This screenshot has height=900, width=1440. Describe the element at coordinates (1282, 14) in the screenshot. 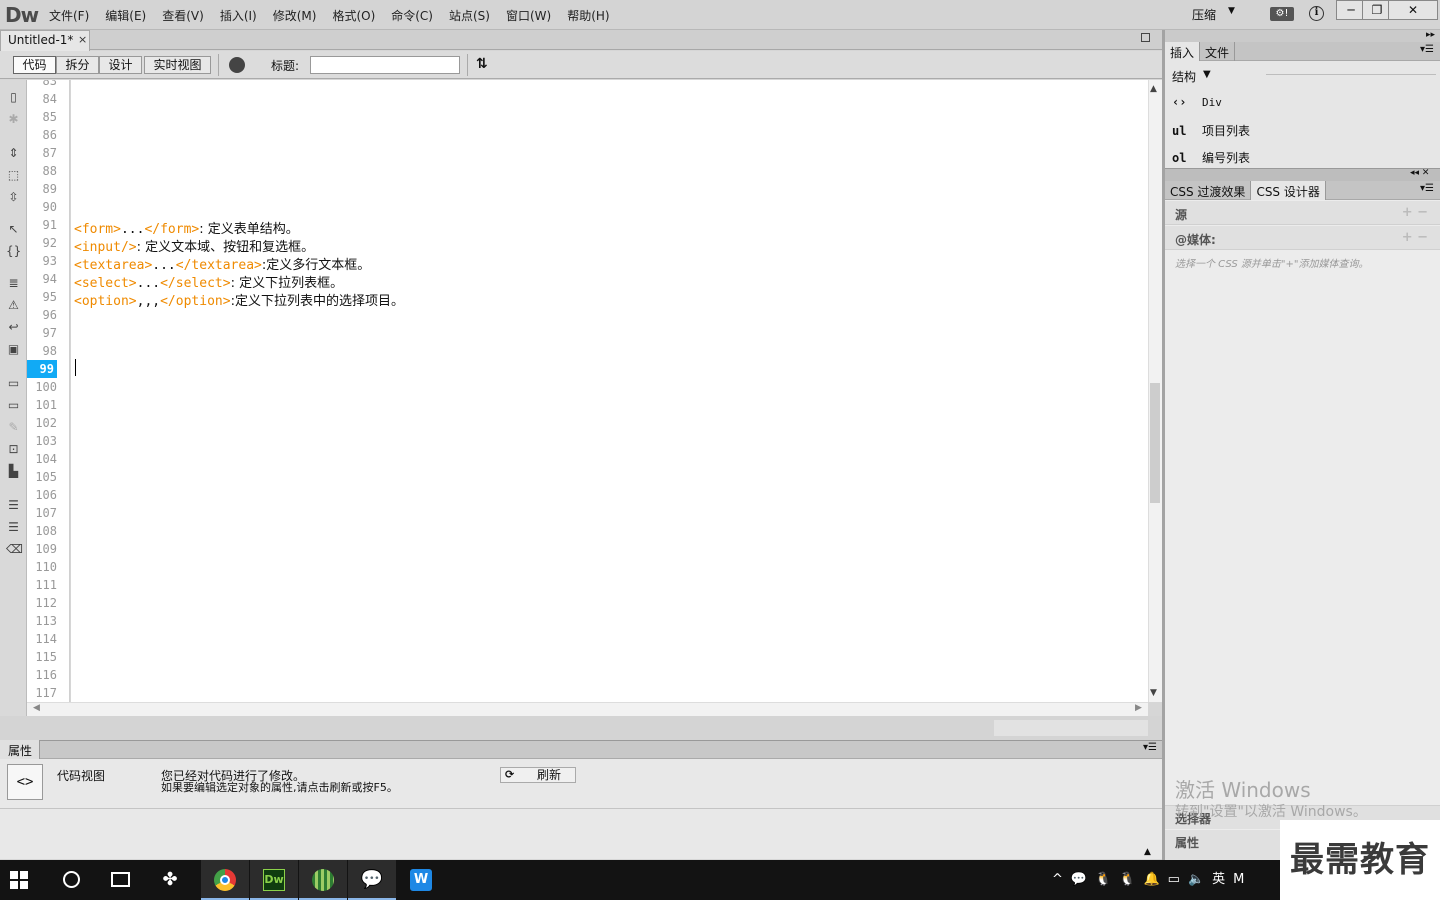

I see `extension-icon: ⚙!` at that location.